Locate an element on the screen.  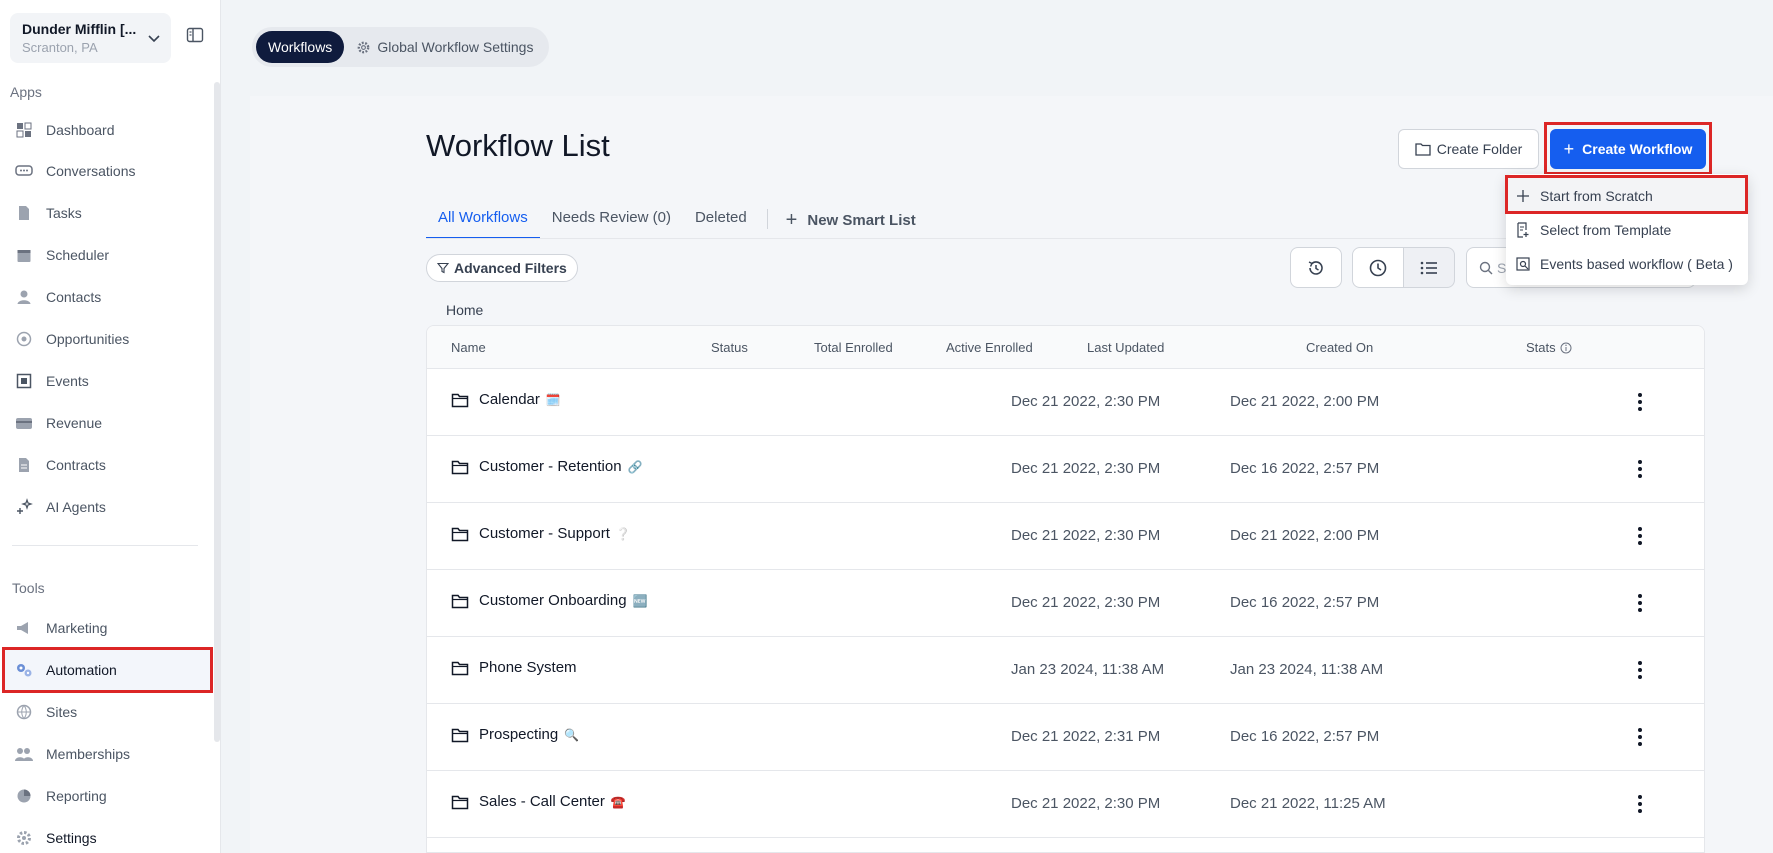
sidebar-item-sites: Sites is located at coordinates (111, 712).